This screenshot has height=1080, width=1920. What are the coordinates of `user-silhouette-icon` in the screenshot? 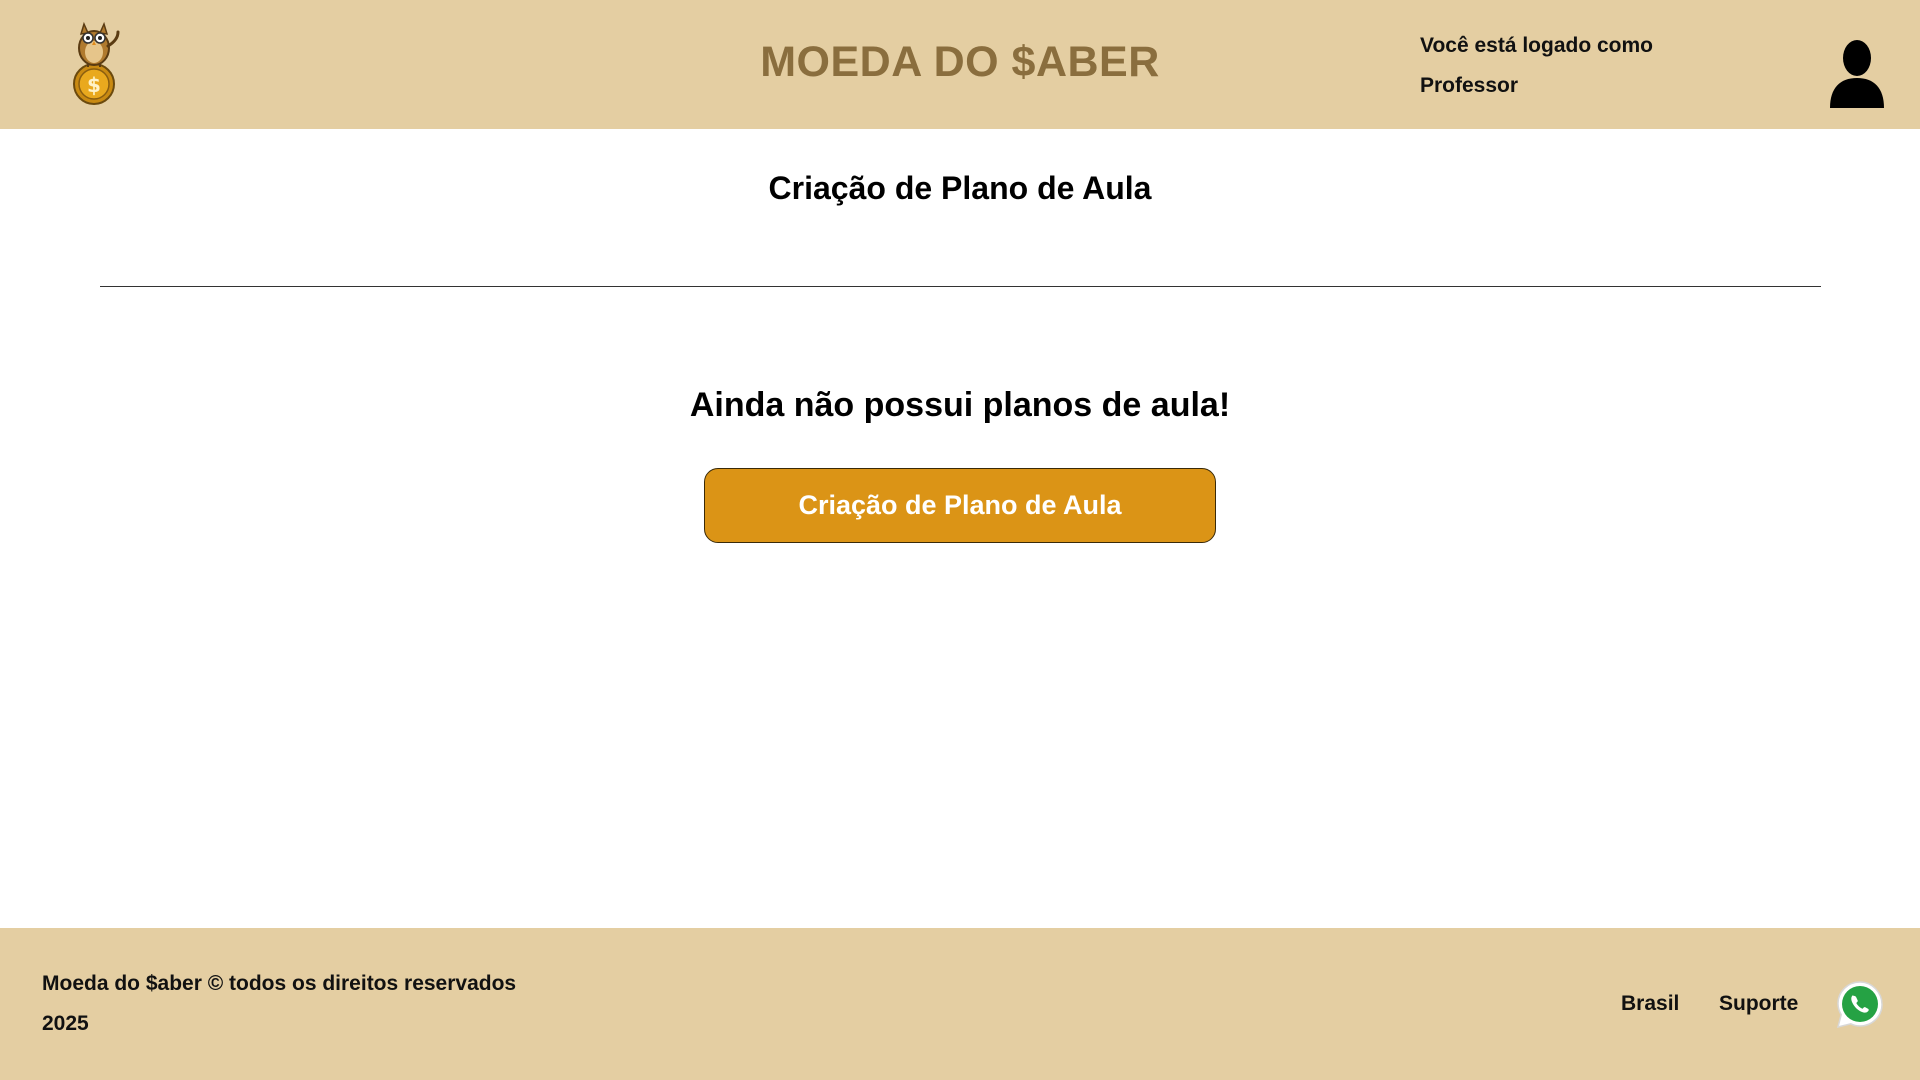 It's located at (1857, 74).